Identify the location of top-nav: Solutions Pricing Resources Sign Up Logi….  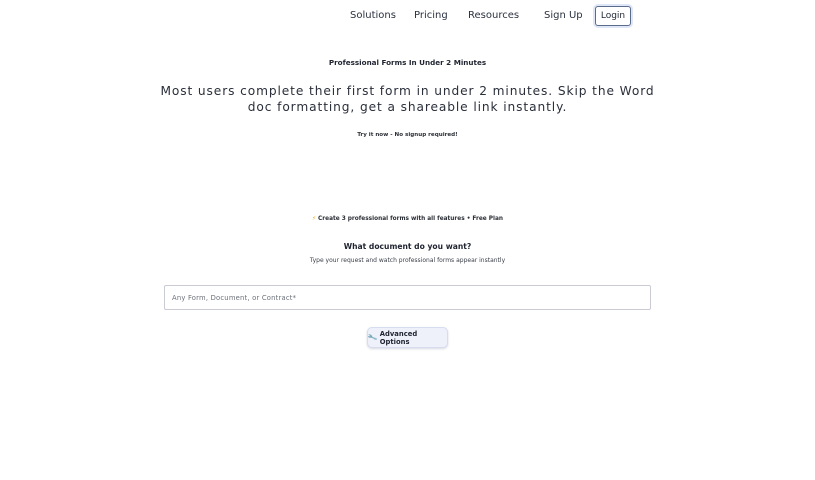
(407, 17).